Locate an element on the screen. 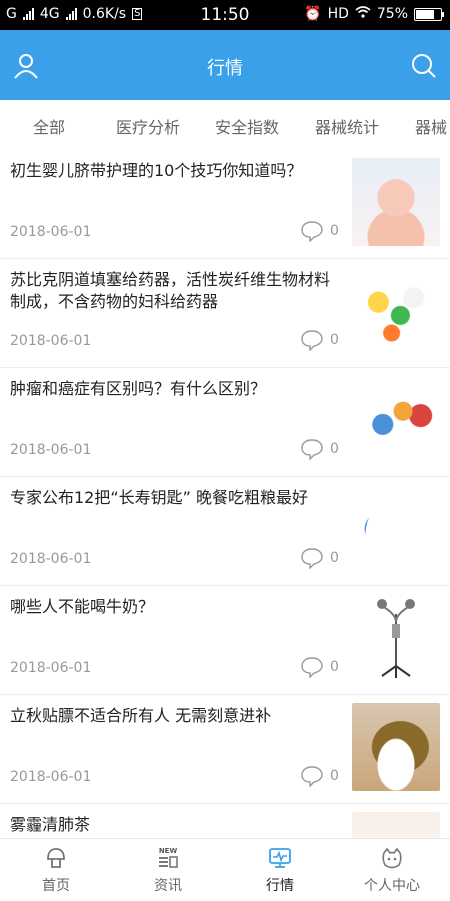 The image size is (450, 901). article-title: 初生婴儿脐带护理的10个技巧你知道吗？ is located at coordinates (156, 170).